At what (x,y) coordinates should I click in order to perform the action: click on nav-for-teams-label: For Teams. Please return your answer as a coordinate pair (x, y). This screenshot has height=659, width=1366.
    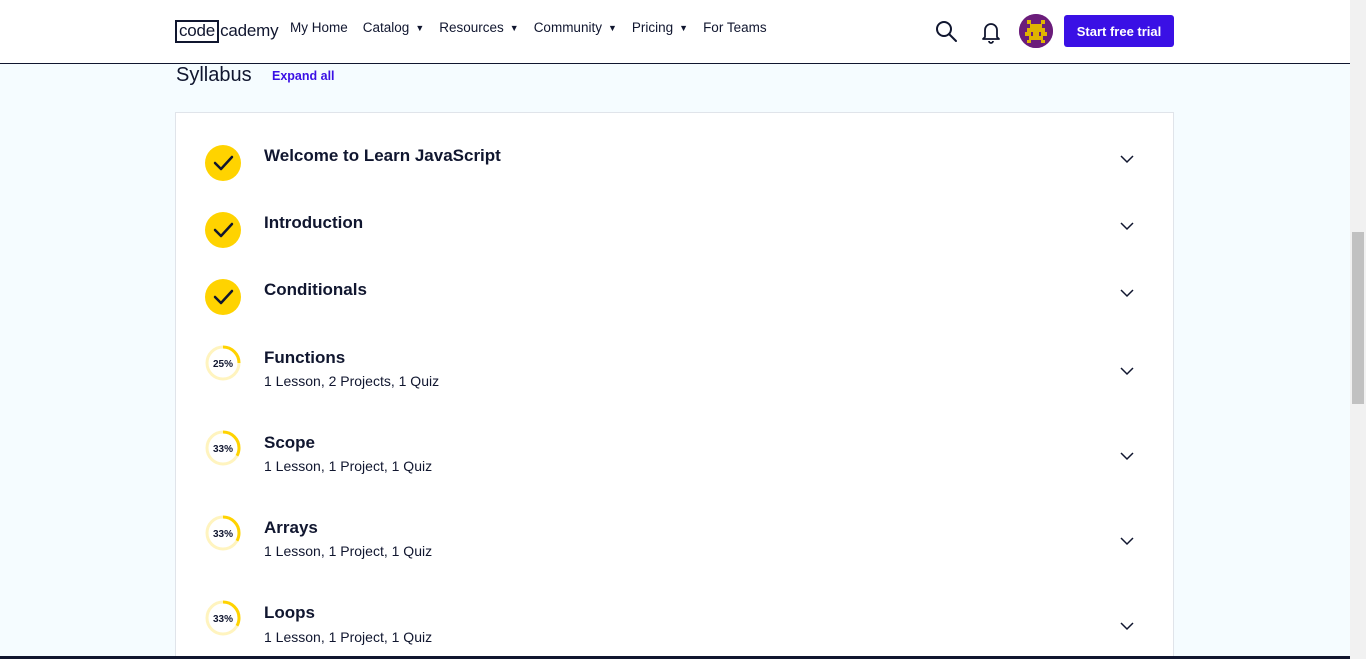
    Looking at the image, I should click on (735, 27).